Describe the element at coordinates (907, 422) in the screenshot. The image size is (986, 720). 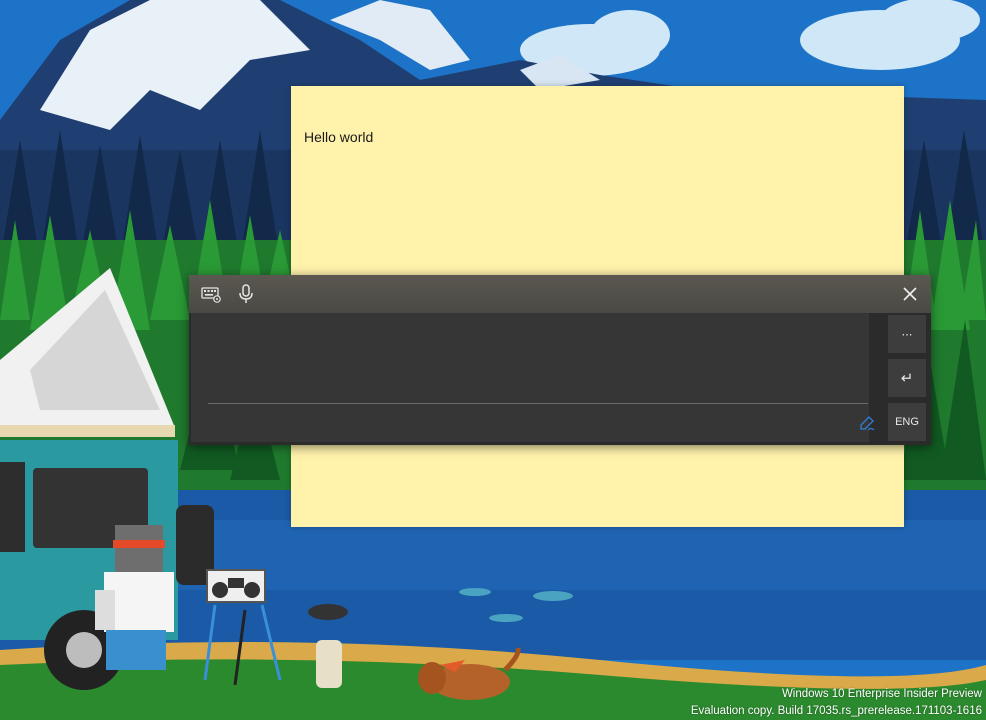
I see `language-button: ENG` at that location.